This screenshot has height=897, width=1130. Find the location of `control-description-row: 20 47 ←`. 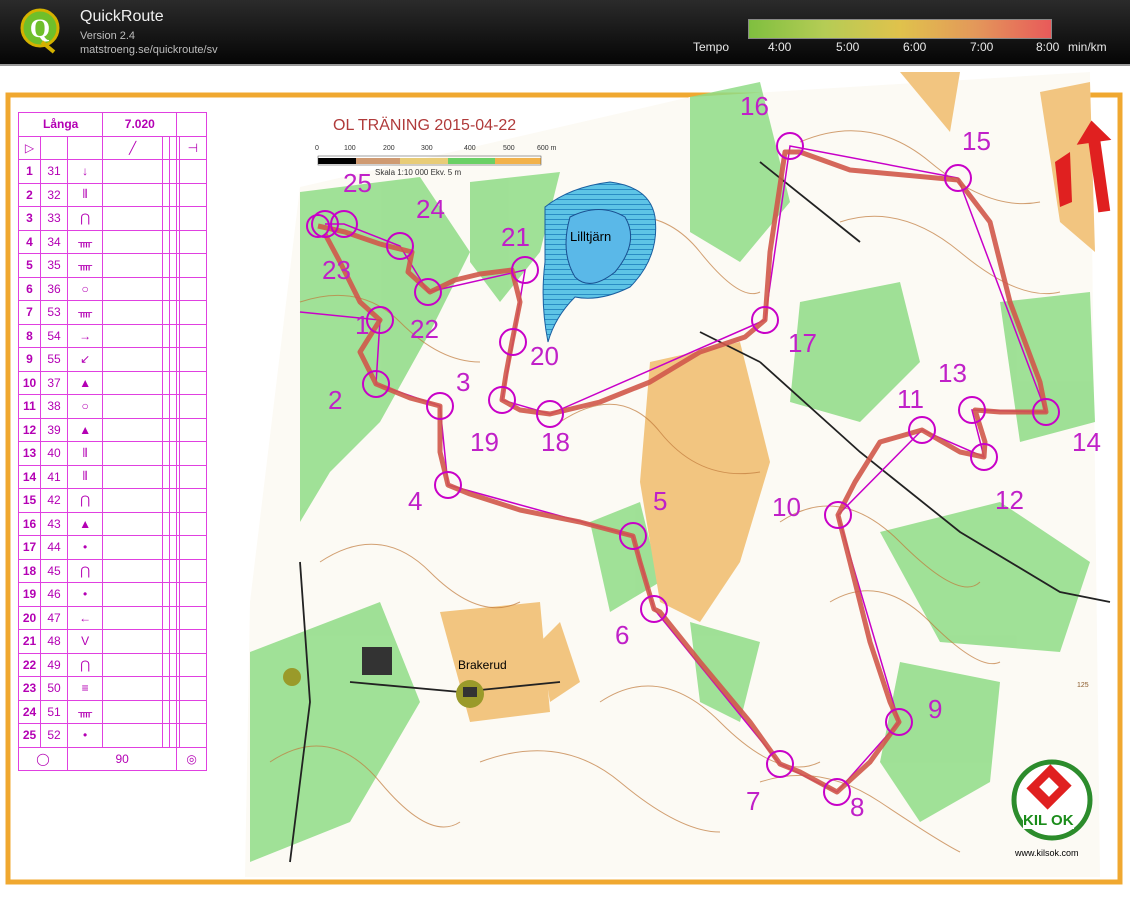

control-description-row: 20 47 ← is located at coordinates (113, 617).